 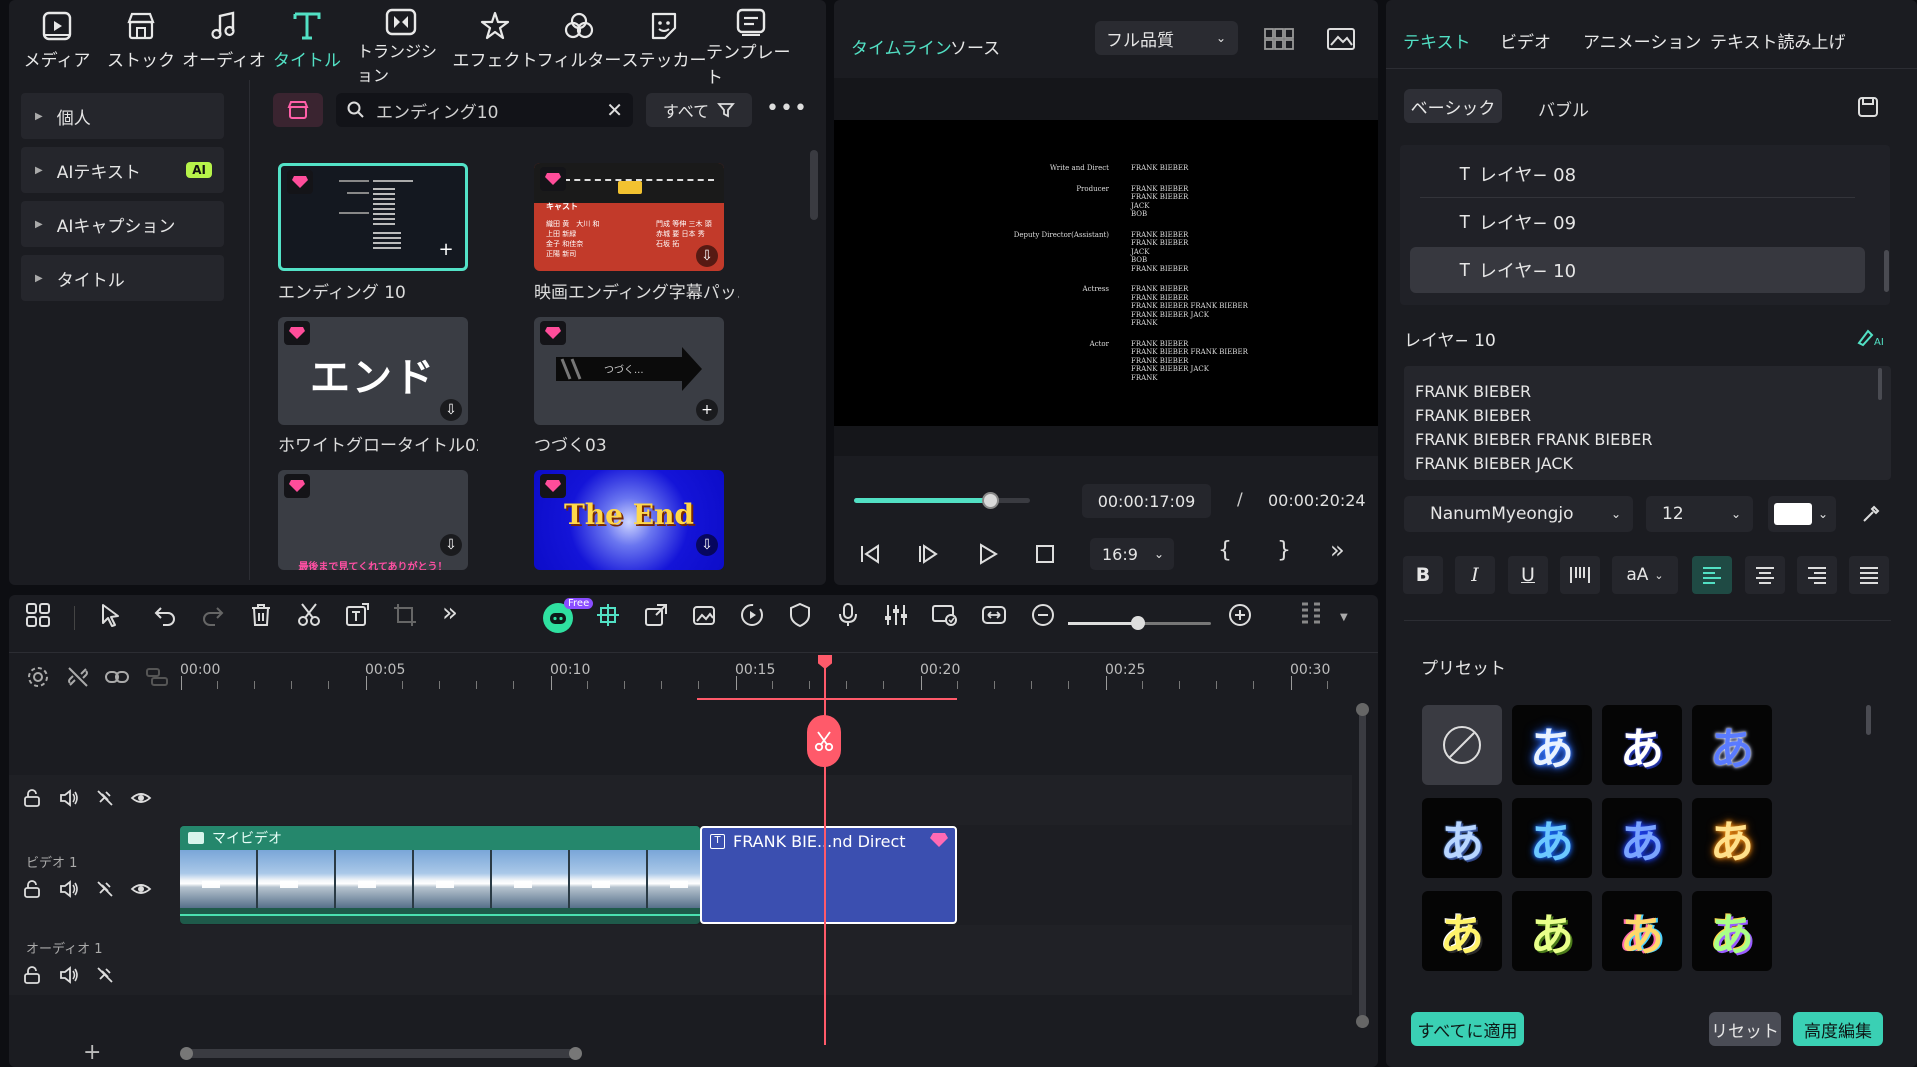 What do you see at coordinates (440, 875) in the screenshot?
I see `video-clip-mai-video: マイビデオ` at bounding box center [440, 875].